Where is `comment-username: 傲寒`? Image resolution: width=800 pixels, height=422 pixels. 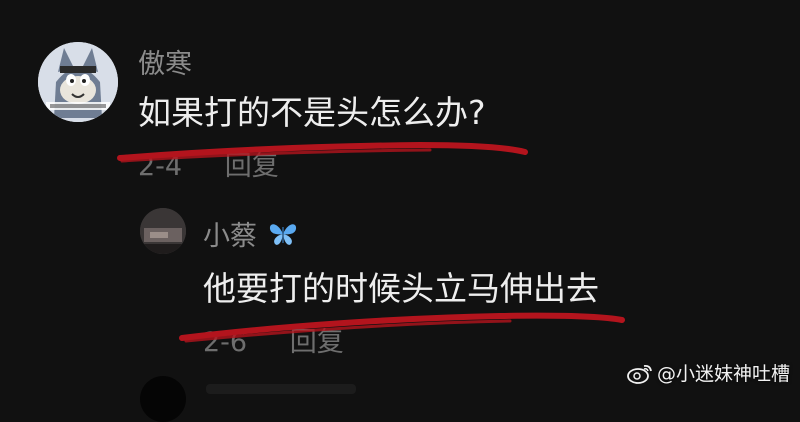 comment-username: 傲寒 is located at coordinates (165, 61).